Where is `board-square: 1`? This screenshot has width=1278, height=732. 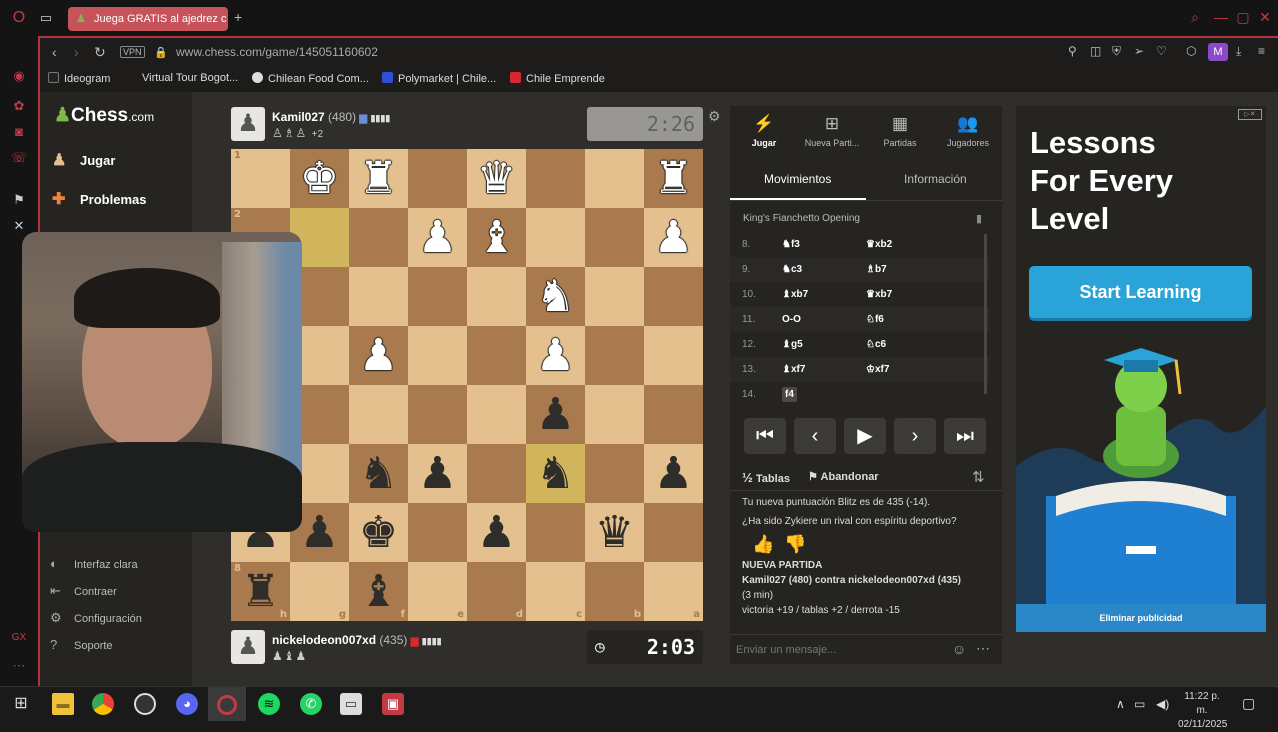 board-square: 1 is located at coordinates (260, 178).